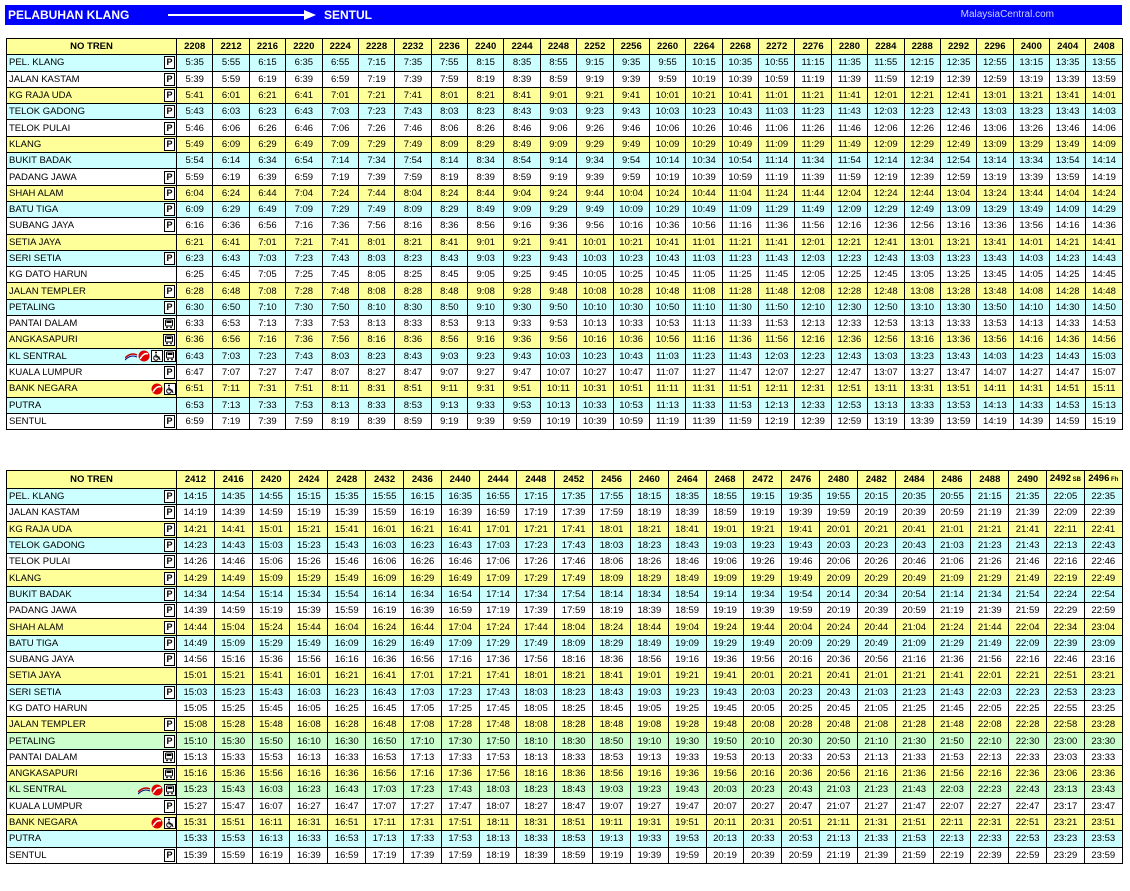  Describe the element at coordinates (801, 708) in the screenshot. I see `departure-time: 20:25` at that location.